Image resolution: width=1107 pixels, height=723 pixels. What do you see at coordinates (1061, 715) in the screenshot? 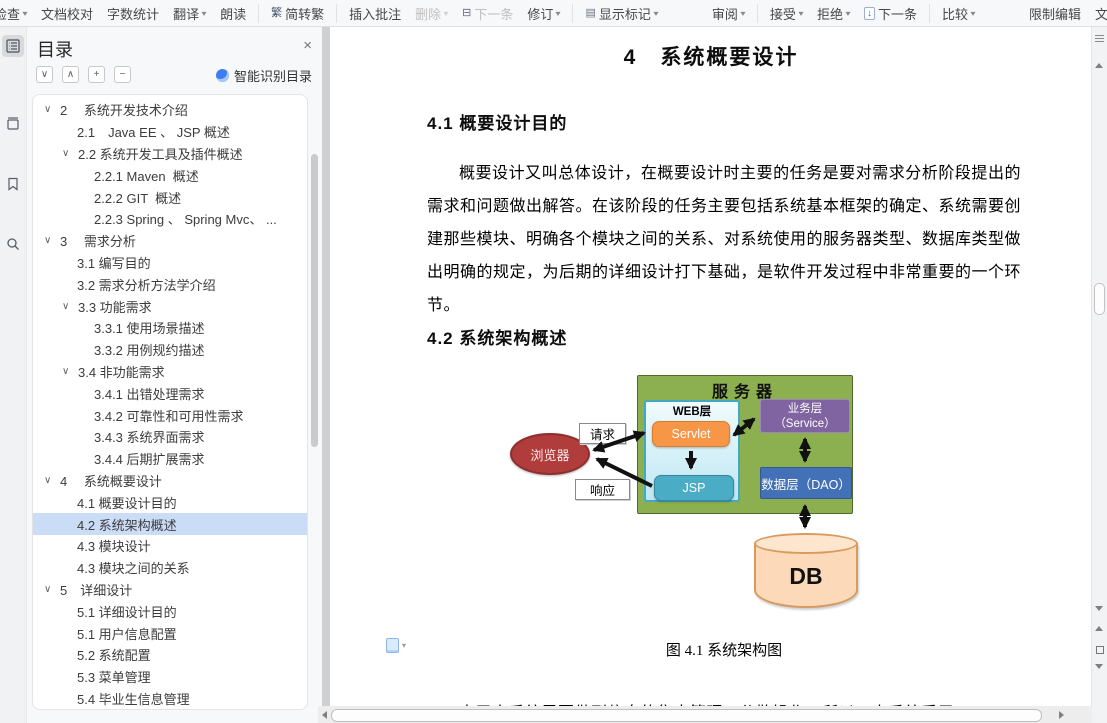
I see `scroll-right-arrow` at bounding box center [1061, 715].